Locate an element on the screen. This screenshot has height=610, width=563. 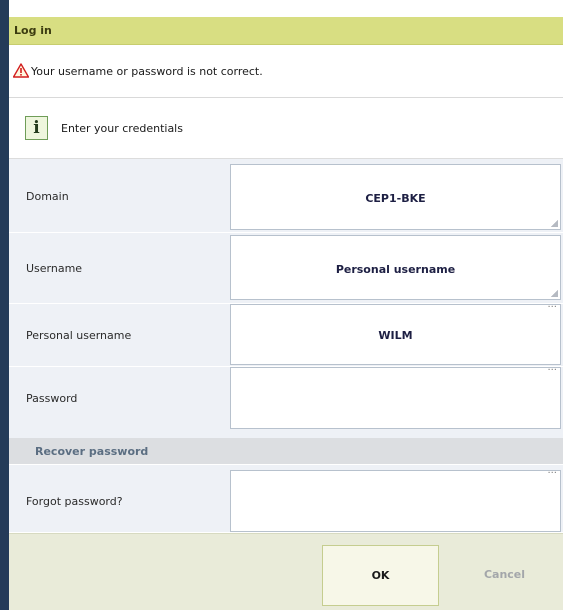
recover-password-section-header: Recover password is located at coordinates (286, 451).